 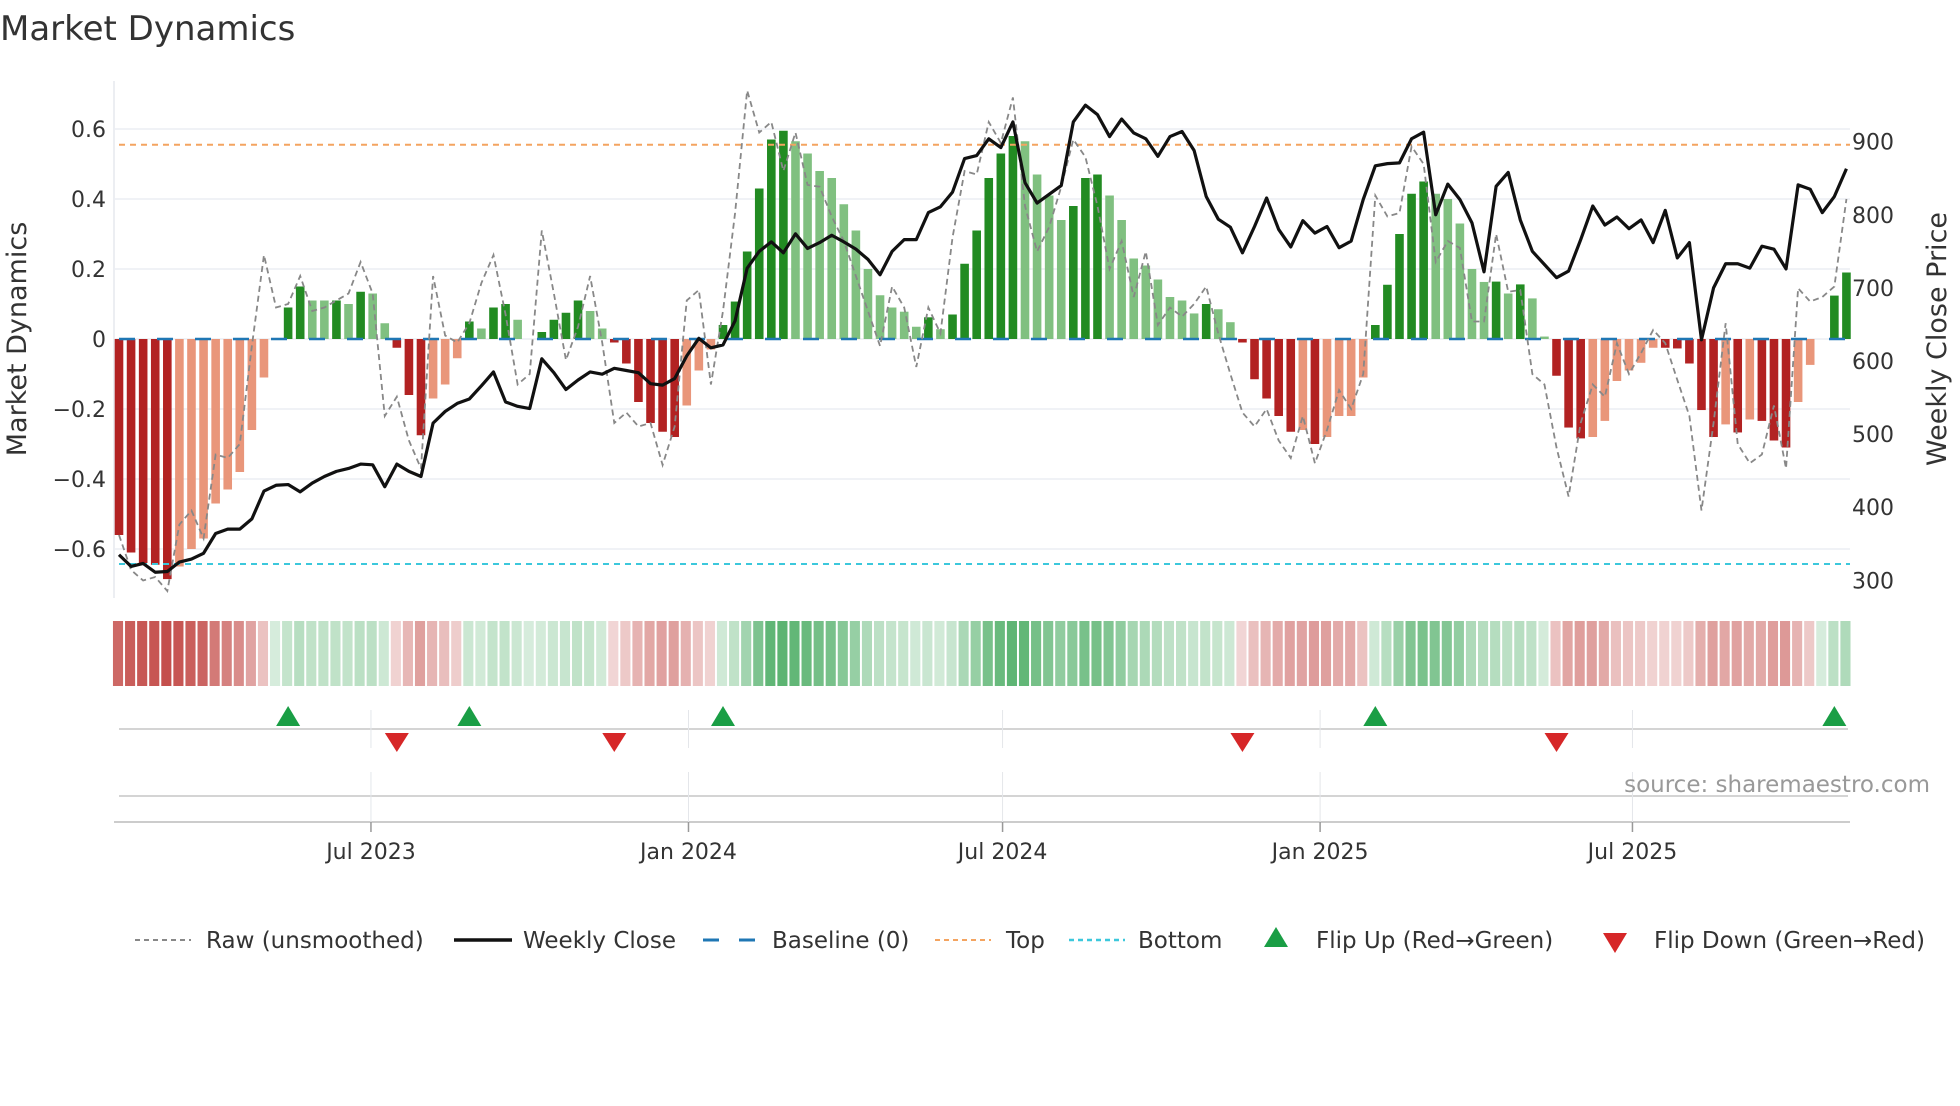 What do you see at coordinates (1873, 581) in the screenshot?
I see `y2-tick-label: 300` at bounding box center [1873, 581].